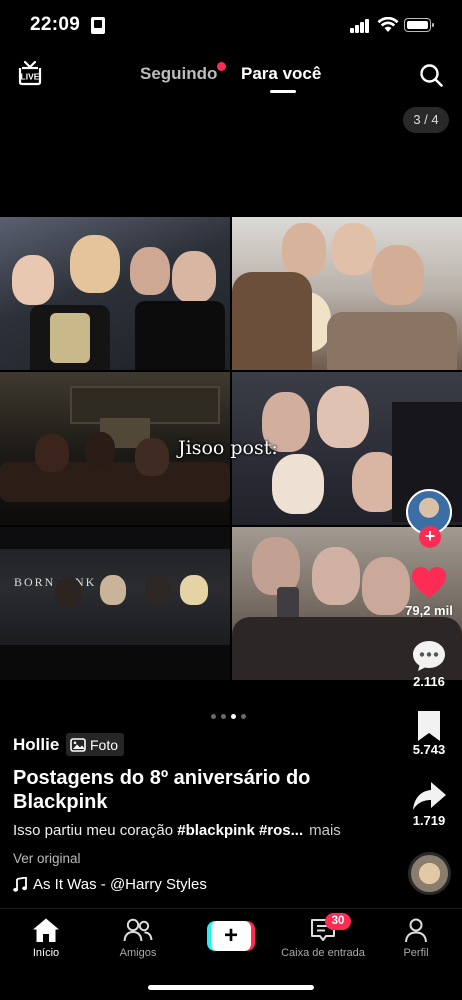  Describe the element at coordinates (429, 656) in the screenshot. I see `comment-icon` at that location.